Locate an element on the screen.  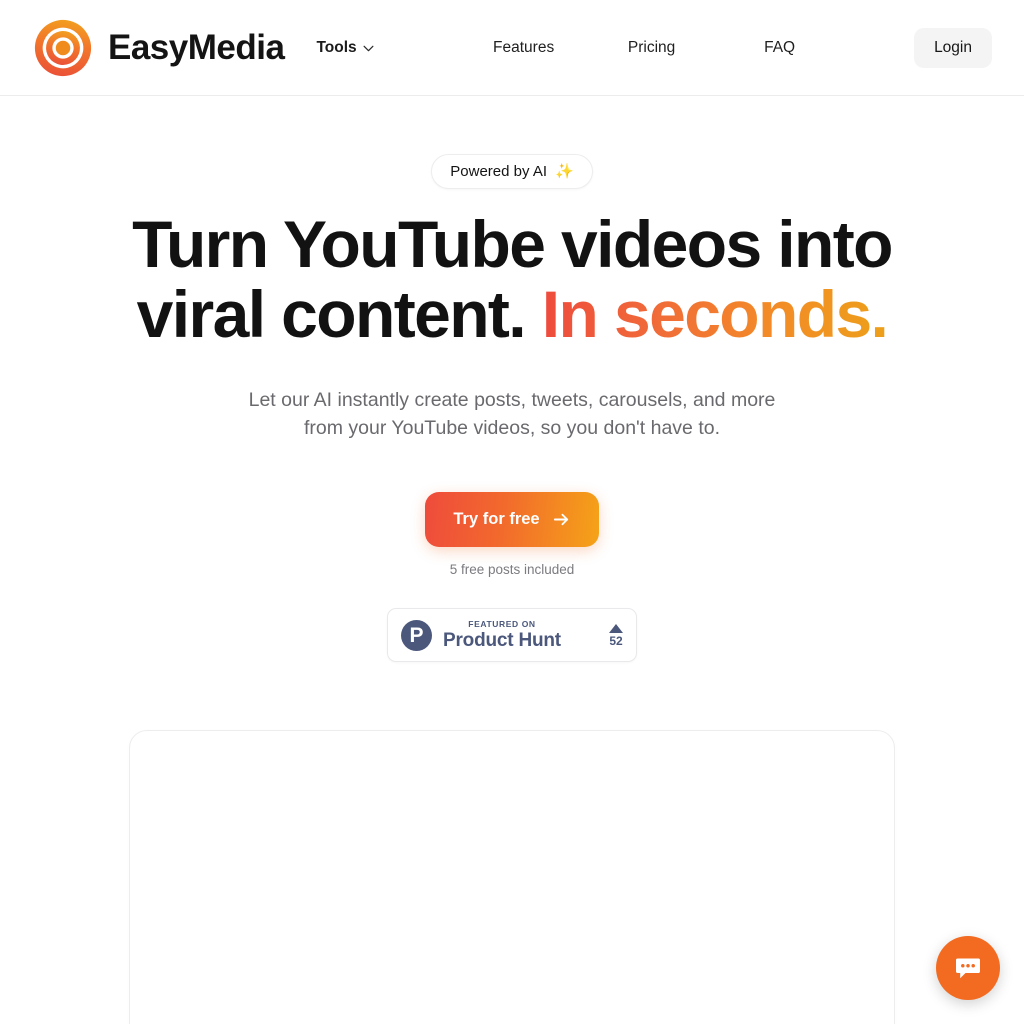
brand-name: EasyMedia is located at coordinates (196, 47).